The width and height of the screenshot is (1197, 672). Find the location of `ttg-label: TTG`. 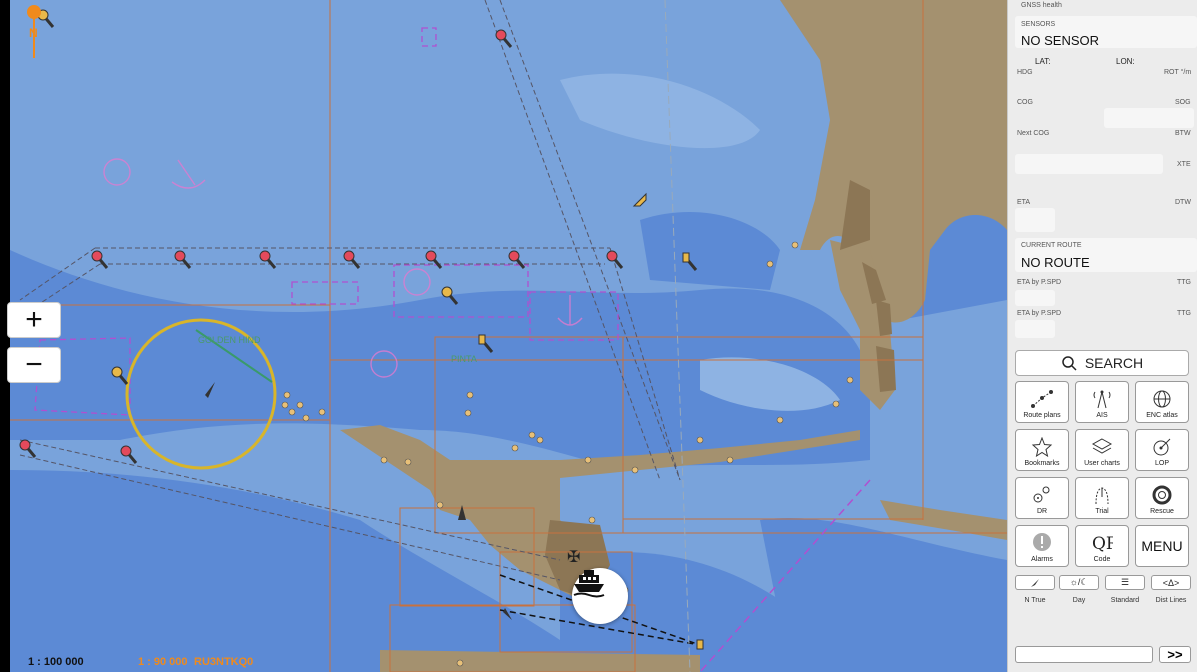

ttg-label: TTG is located at coordinates (1184, 282).